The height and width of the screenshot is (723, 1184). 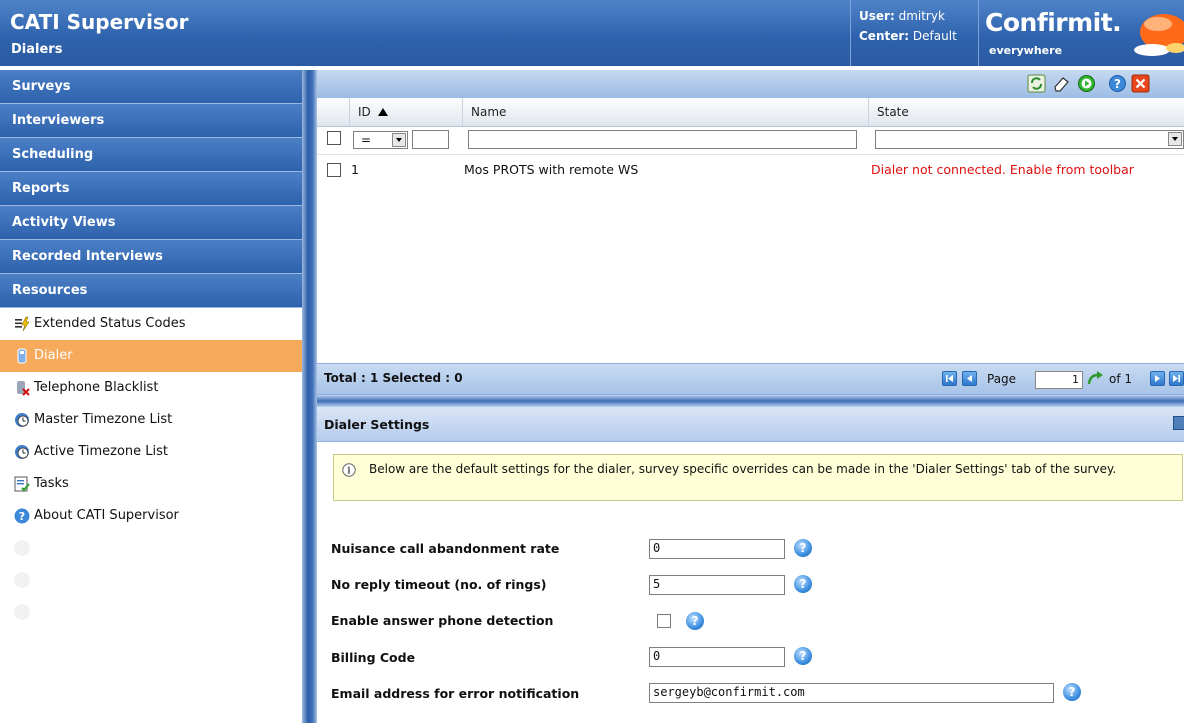 What do you see at coordinates (355, 169) in the screenshot?
I see `row-id: 1` at bounding box center [355, 169].